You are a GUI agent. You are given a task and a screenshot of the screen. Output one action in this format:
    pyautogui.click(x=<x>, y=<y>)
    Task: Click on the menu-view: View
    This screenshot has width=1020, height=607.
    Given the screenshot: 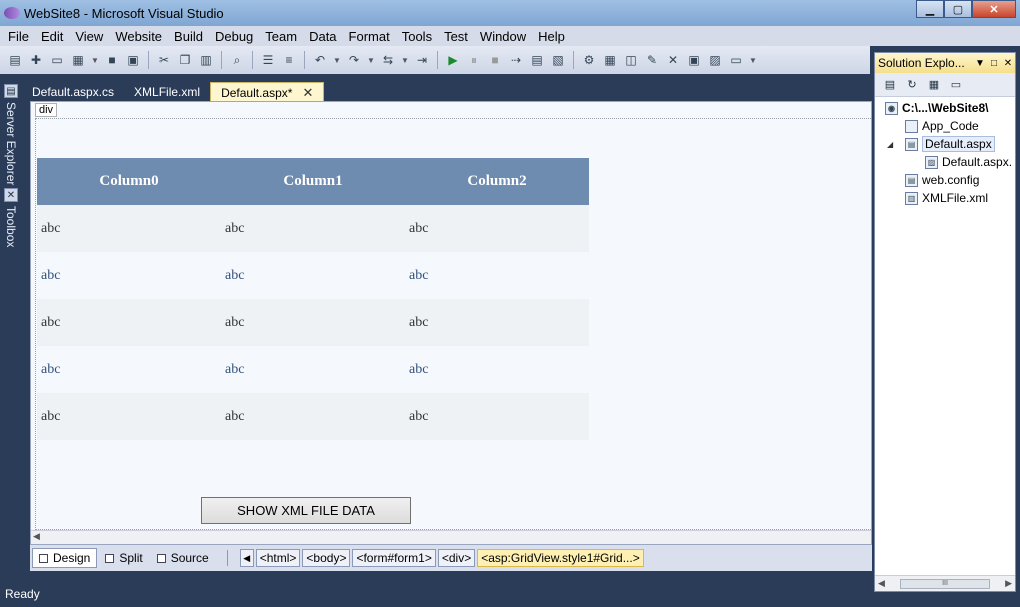 What is the action you would take?
    pyautogui.click(x=89, y=36)
    